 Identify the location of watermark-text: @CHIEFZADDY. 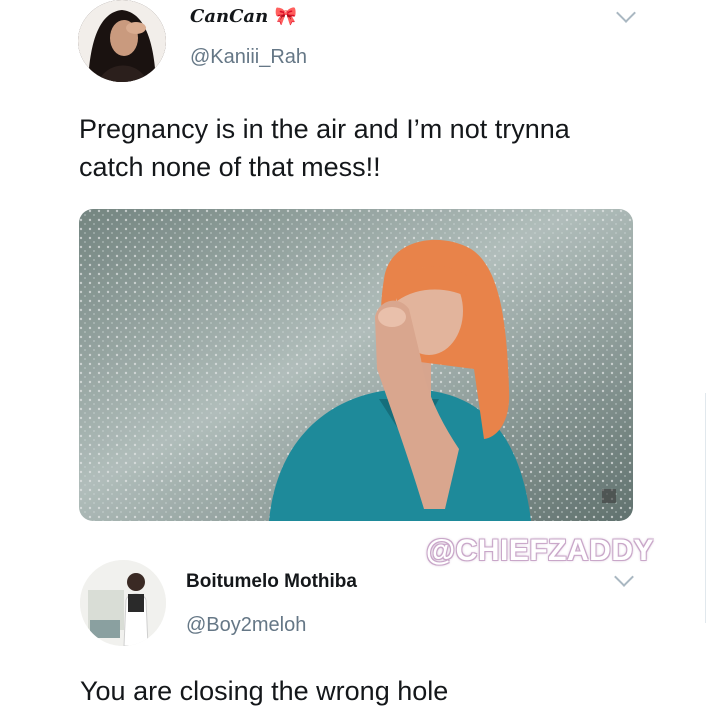
(539, 550).